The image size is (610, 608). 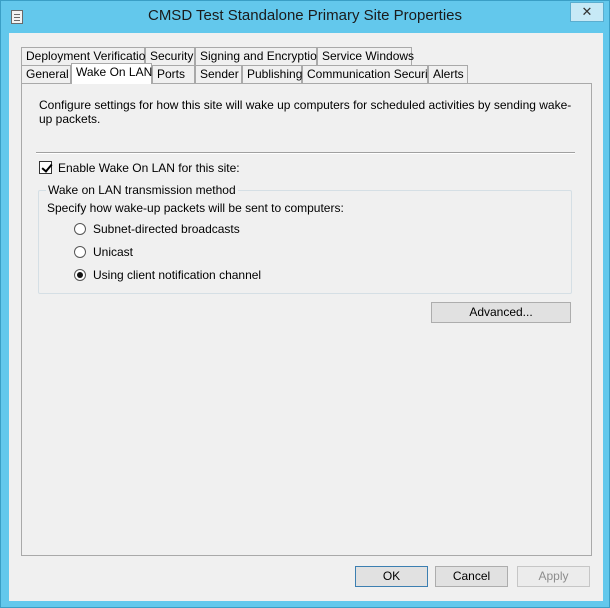 I want to click on tab-sender: Sender, so click(x=218, y=74).